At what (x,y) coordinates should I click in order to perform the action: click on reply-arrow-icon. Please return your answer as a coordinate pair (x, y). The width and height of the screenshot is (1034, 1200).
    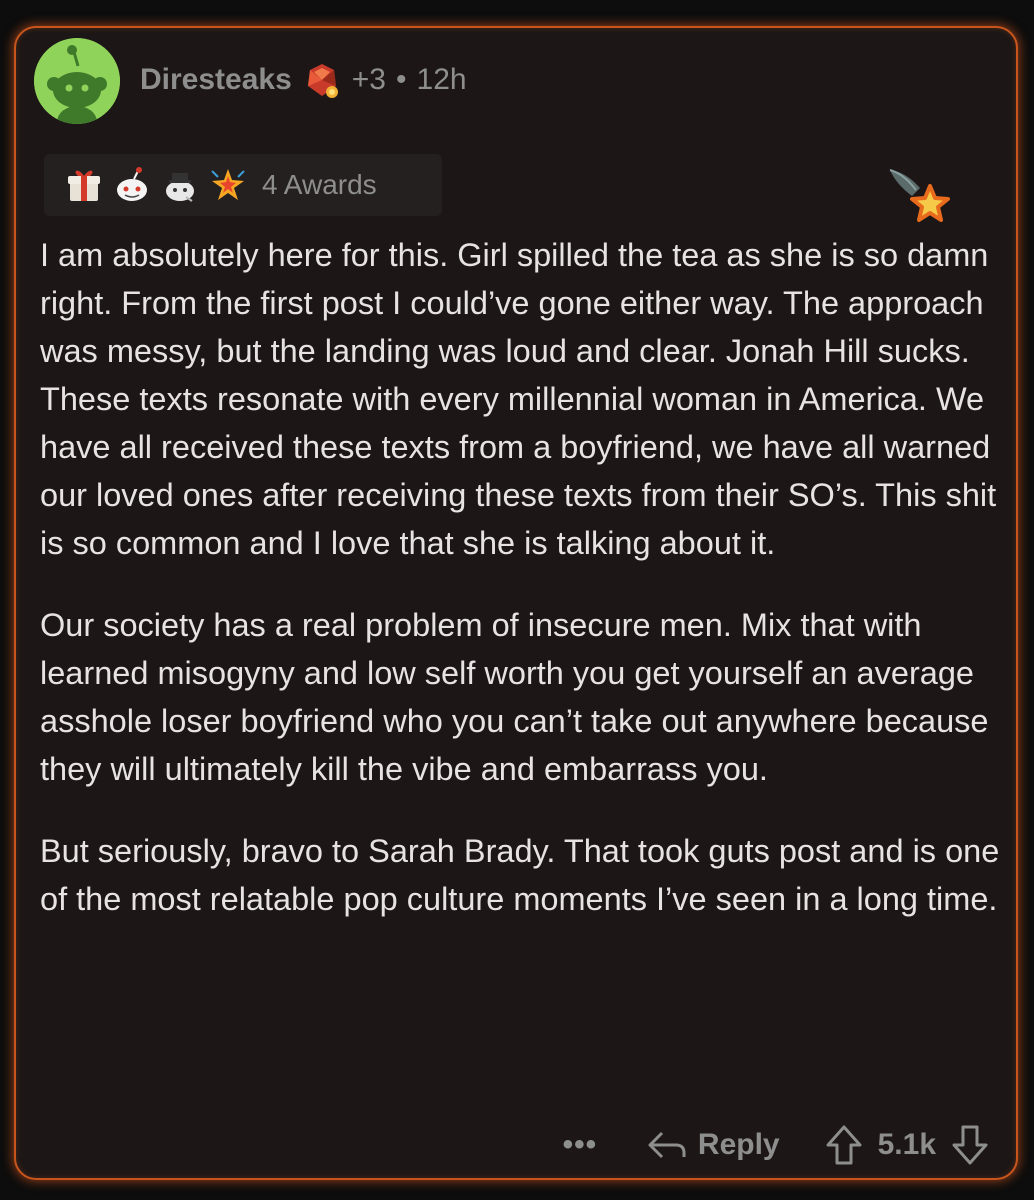
    Looking at the image, I should click on (667, 1145).